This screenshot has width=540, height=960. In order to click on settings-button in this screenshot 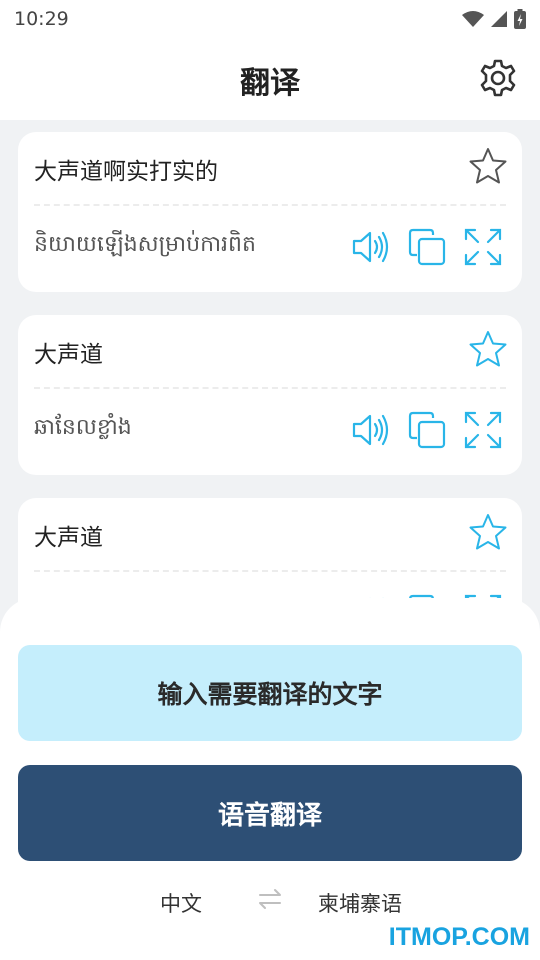, I will do `click(498, 78)`.